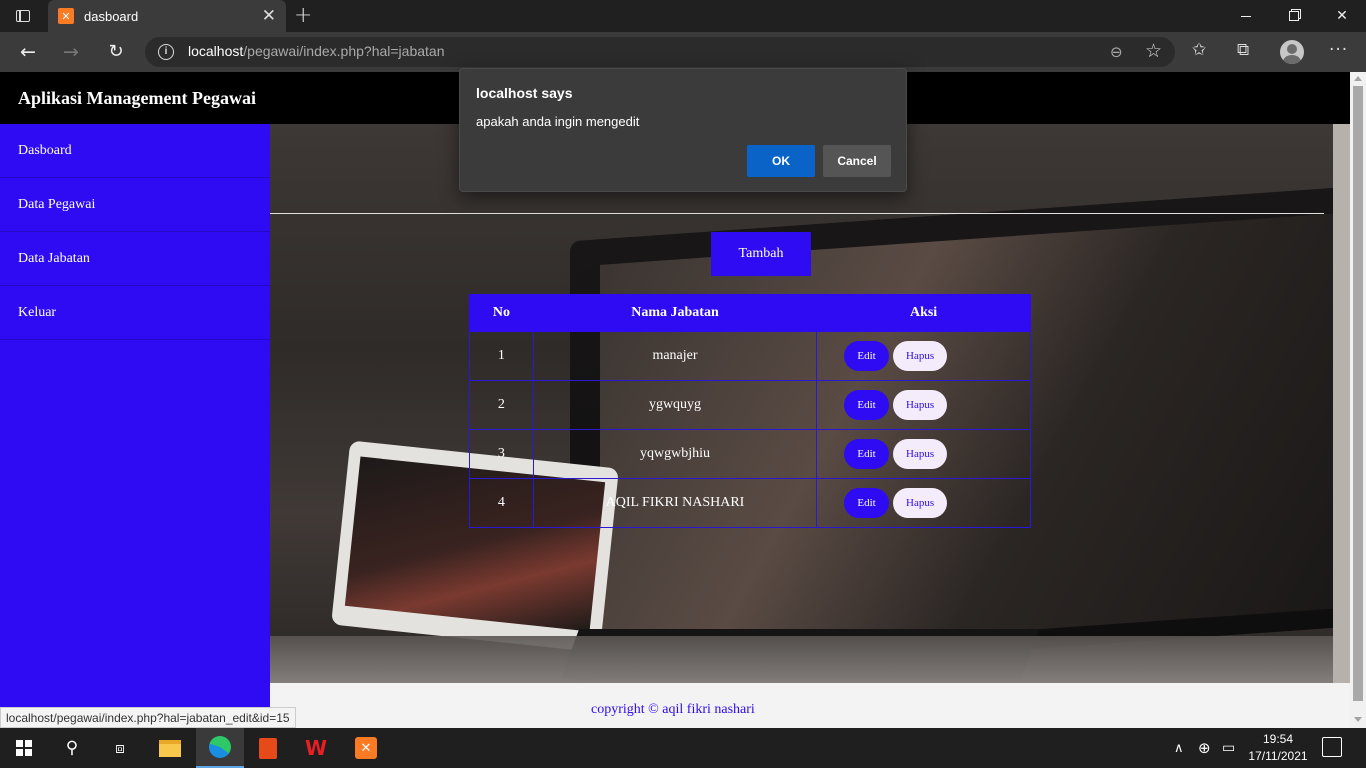 The image size is (1366, 768). What do you see at coordinates (675, 503) in the screenshot?
I see `cell-nama-jabatan: AQIL FIKRI NASHARI` at bounding box center [675, 503].